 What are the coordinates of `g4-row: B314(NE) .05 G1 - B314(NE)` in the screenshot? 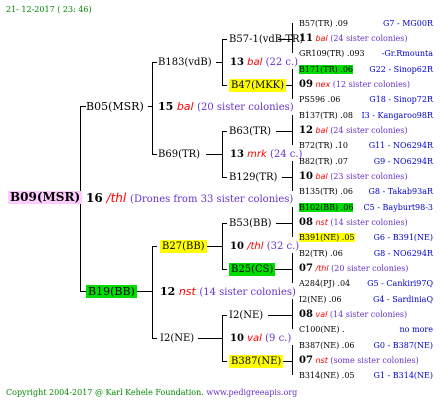 It's located at (366, 375).